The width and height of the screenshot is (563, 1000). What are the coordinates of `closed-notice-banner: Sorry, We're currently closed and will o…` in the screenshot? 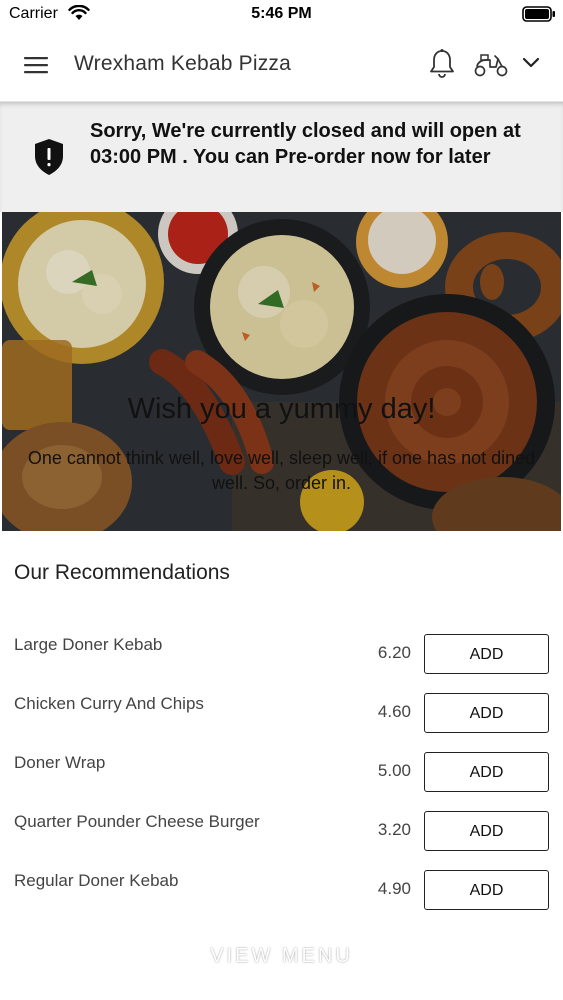 It's located at (281, 157).